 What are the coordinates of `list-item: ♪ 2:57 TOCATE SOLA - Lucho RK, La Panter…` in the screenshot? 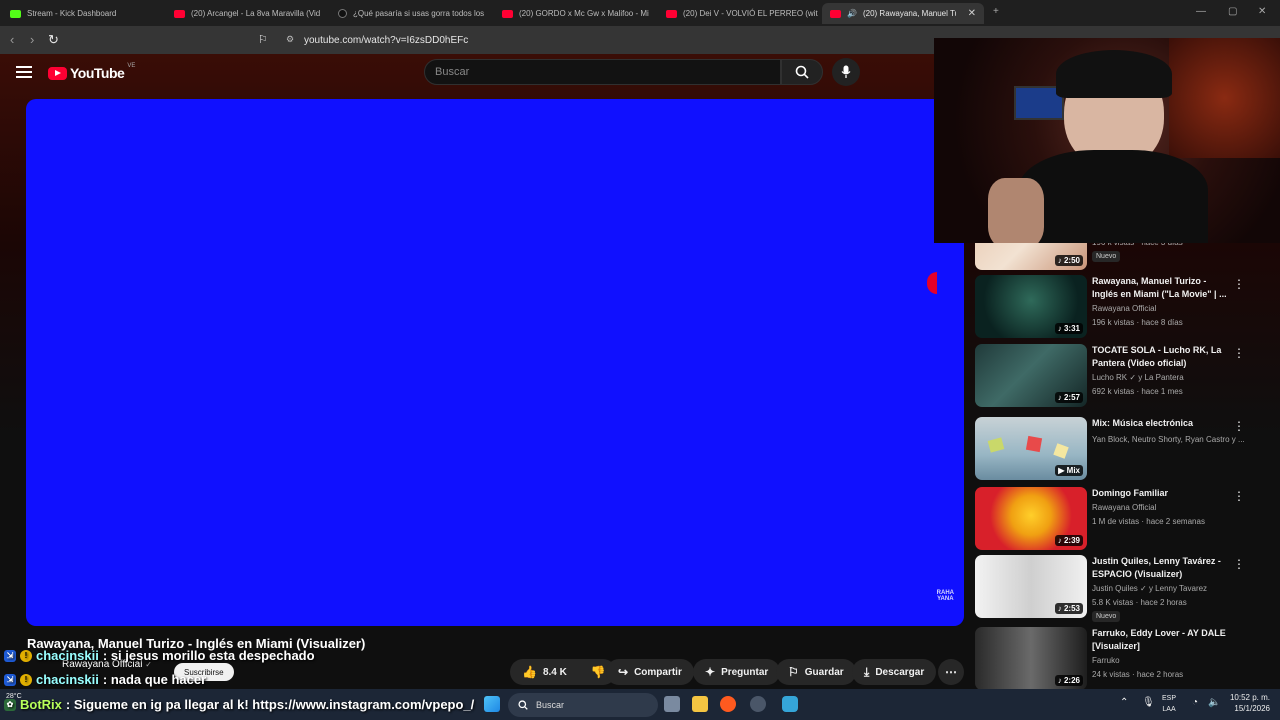 It's located at (1125, 378).